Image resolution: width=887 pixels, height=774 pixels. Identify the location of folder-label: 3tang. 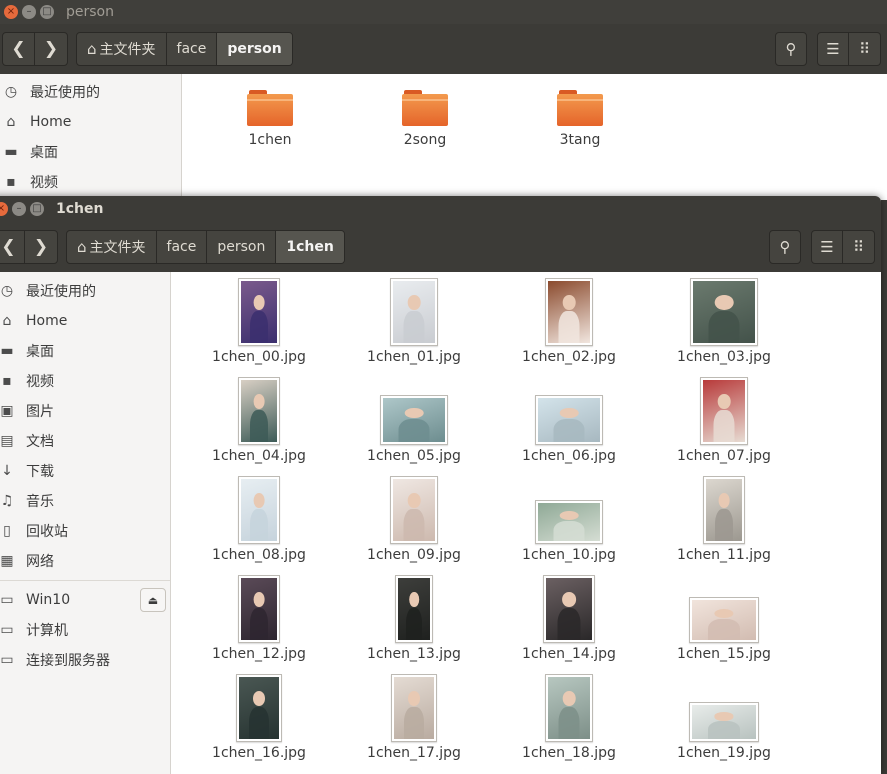
(580, 140).